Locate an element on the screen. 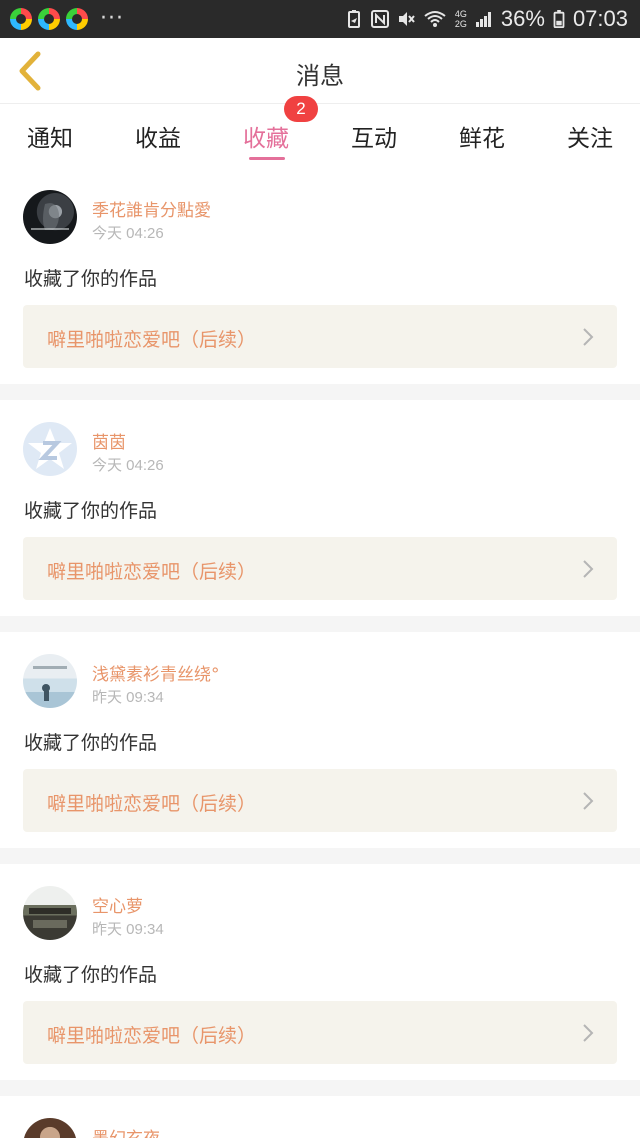 The width and height of the screenshot is (640, 1138). status-indicators: 4G 2G 36% 07:03 is located at coordinates (486, 19).